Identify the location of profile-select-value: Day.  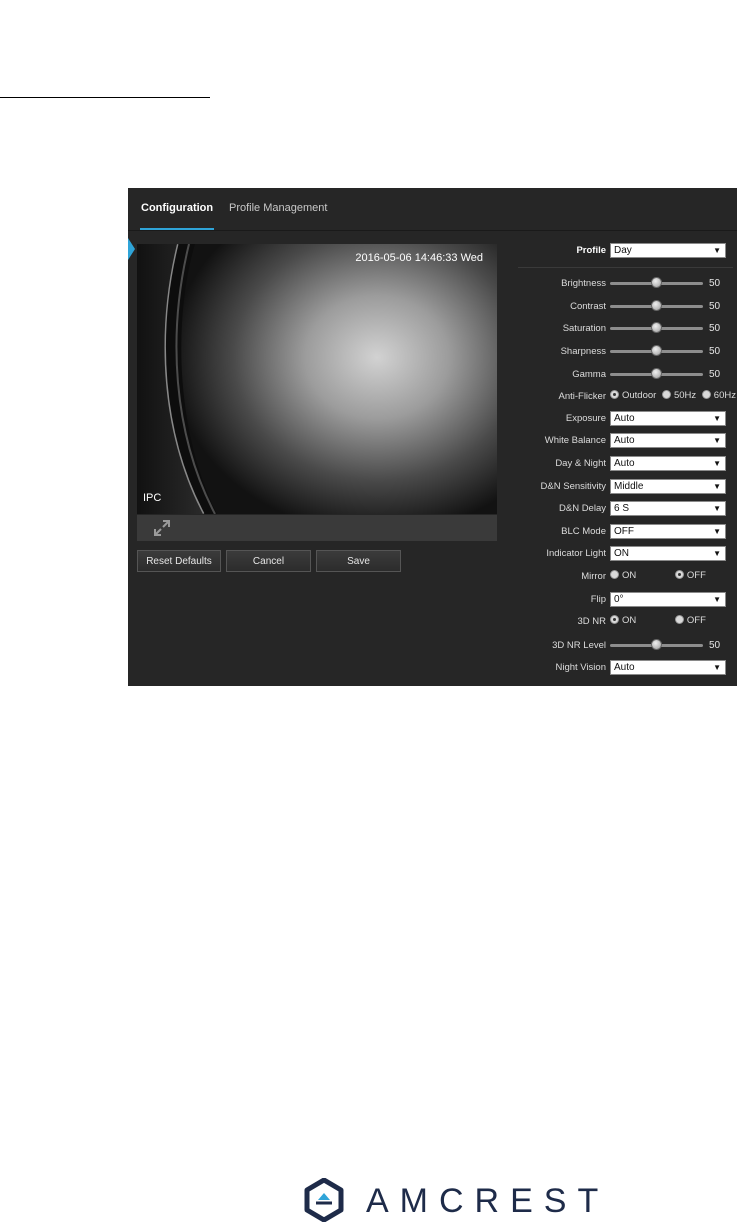
(623, 250).